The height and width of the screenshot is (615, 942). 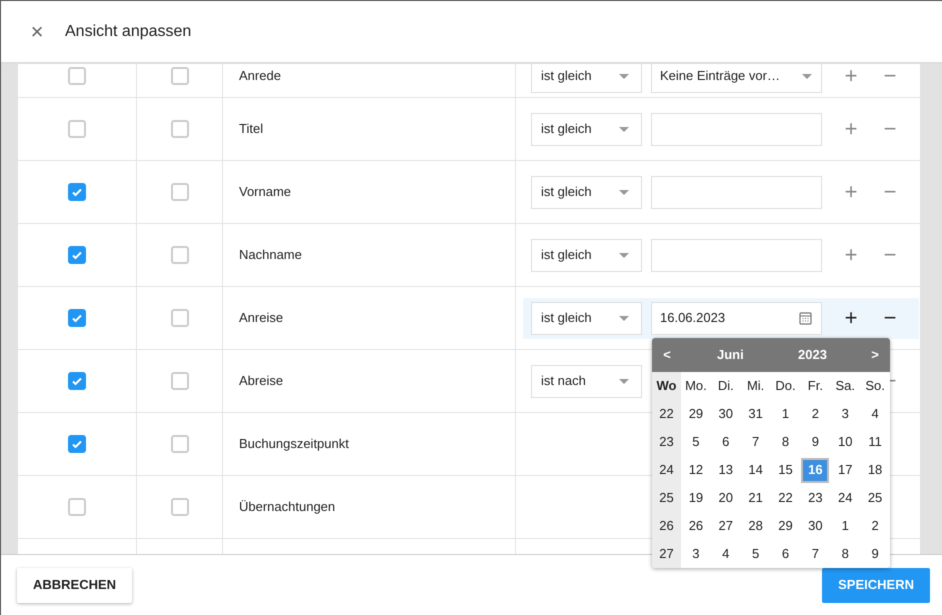 What do you see at coordinates (725, 386) in the screenshot?
I see `weekday-label: Di.` at bounding box center [725, 386].